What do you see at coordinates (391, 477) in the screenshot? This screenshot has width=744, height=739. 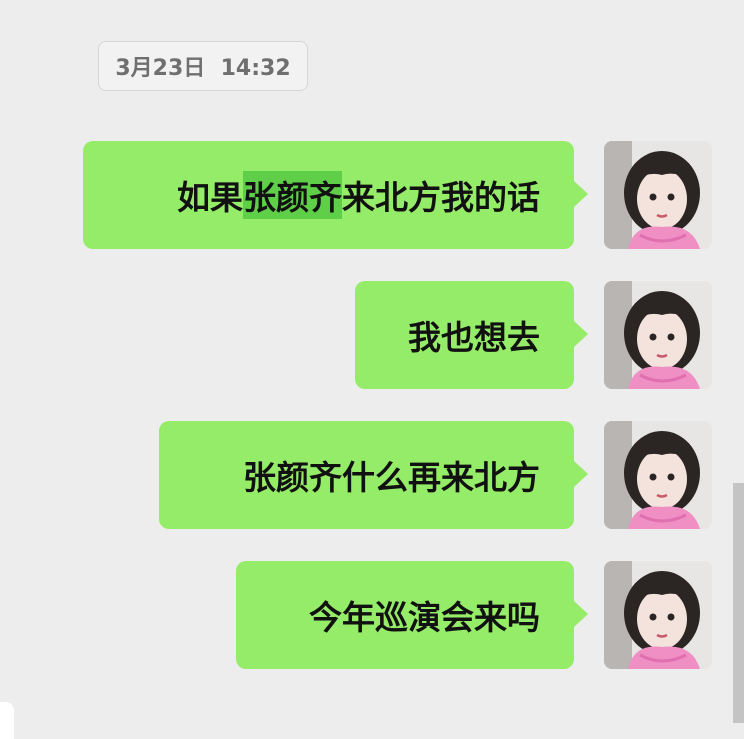 I see `message-text: 张颜齐什么再来北方` at bounding box center [391, 477].